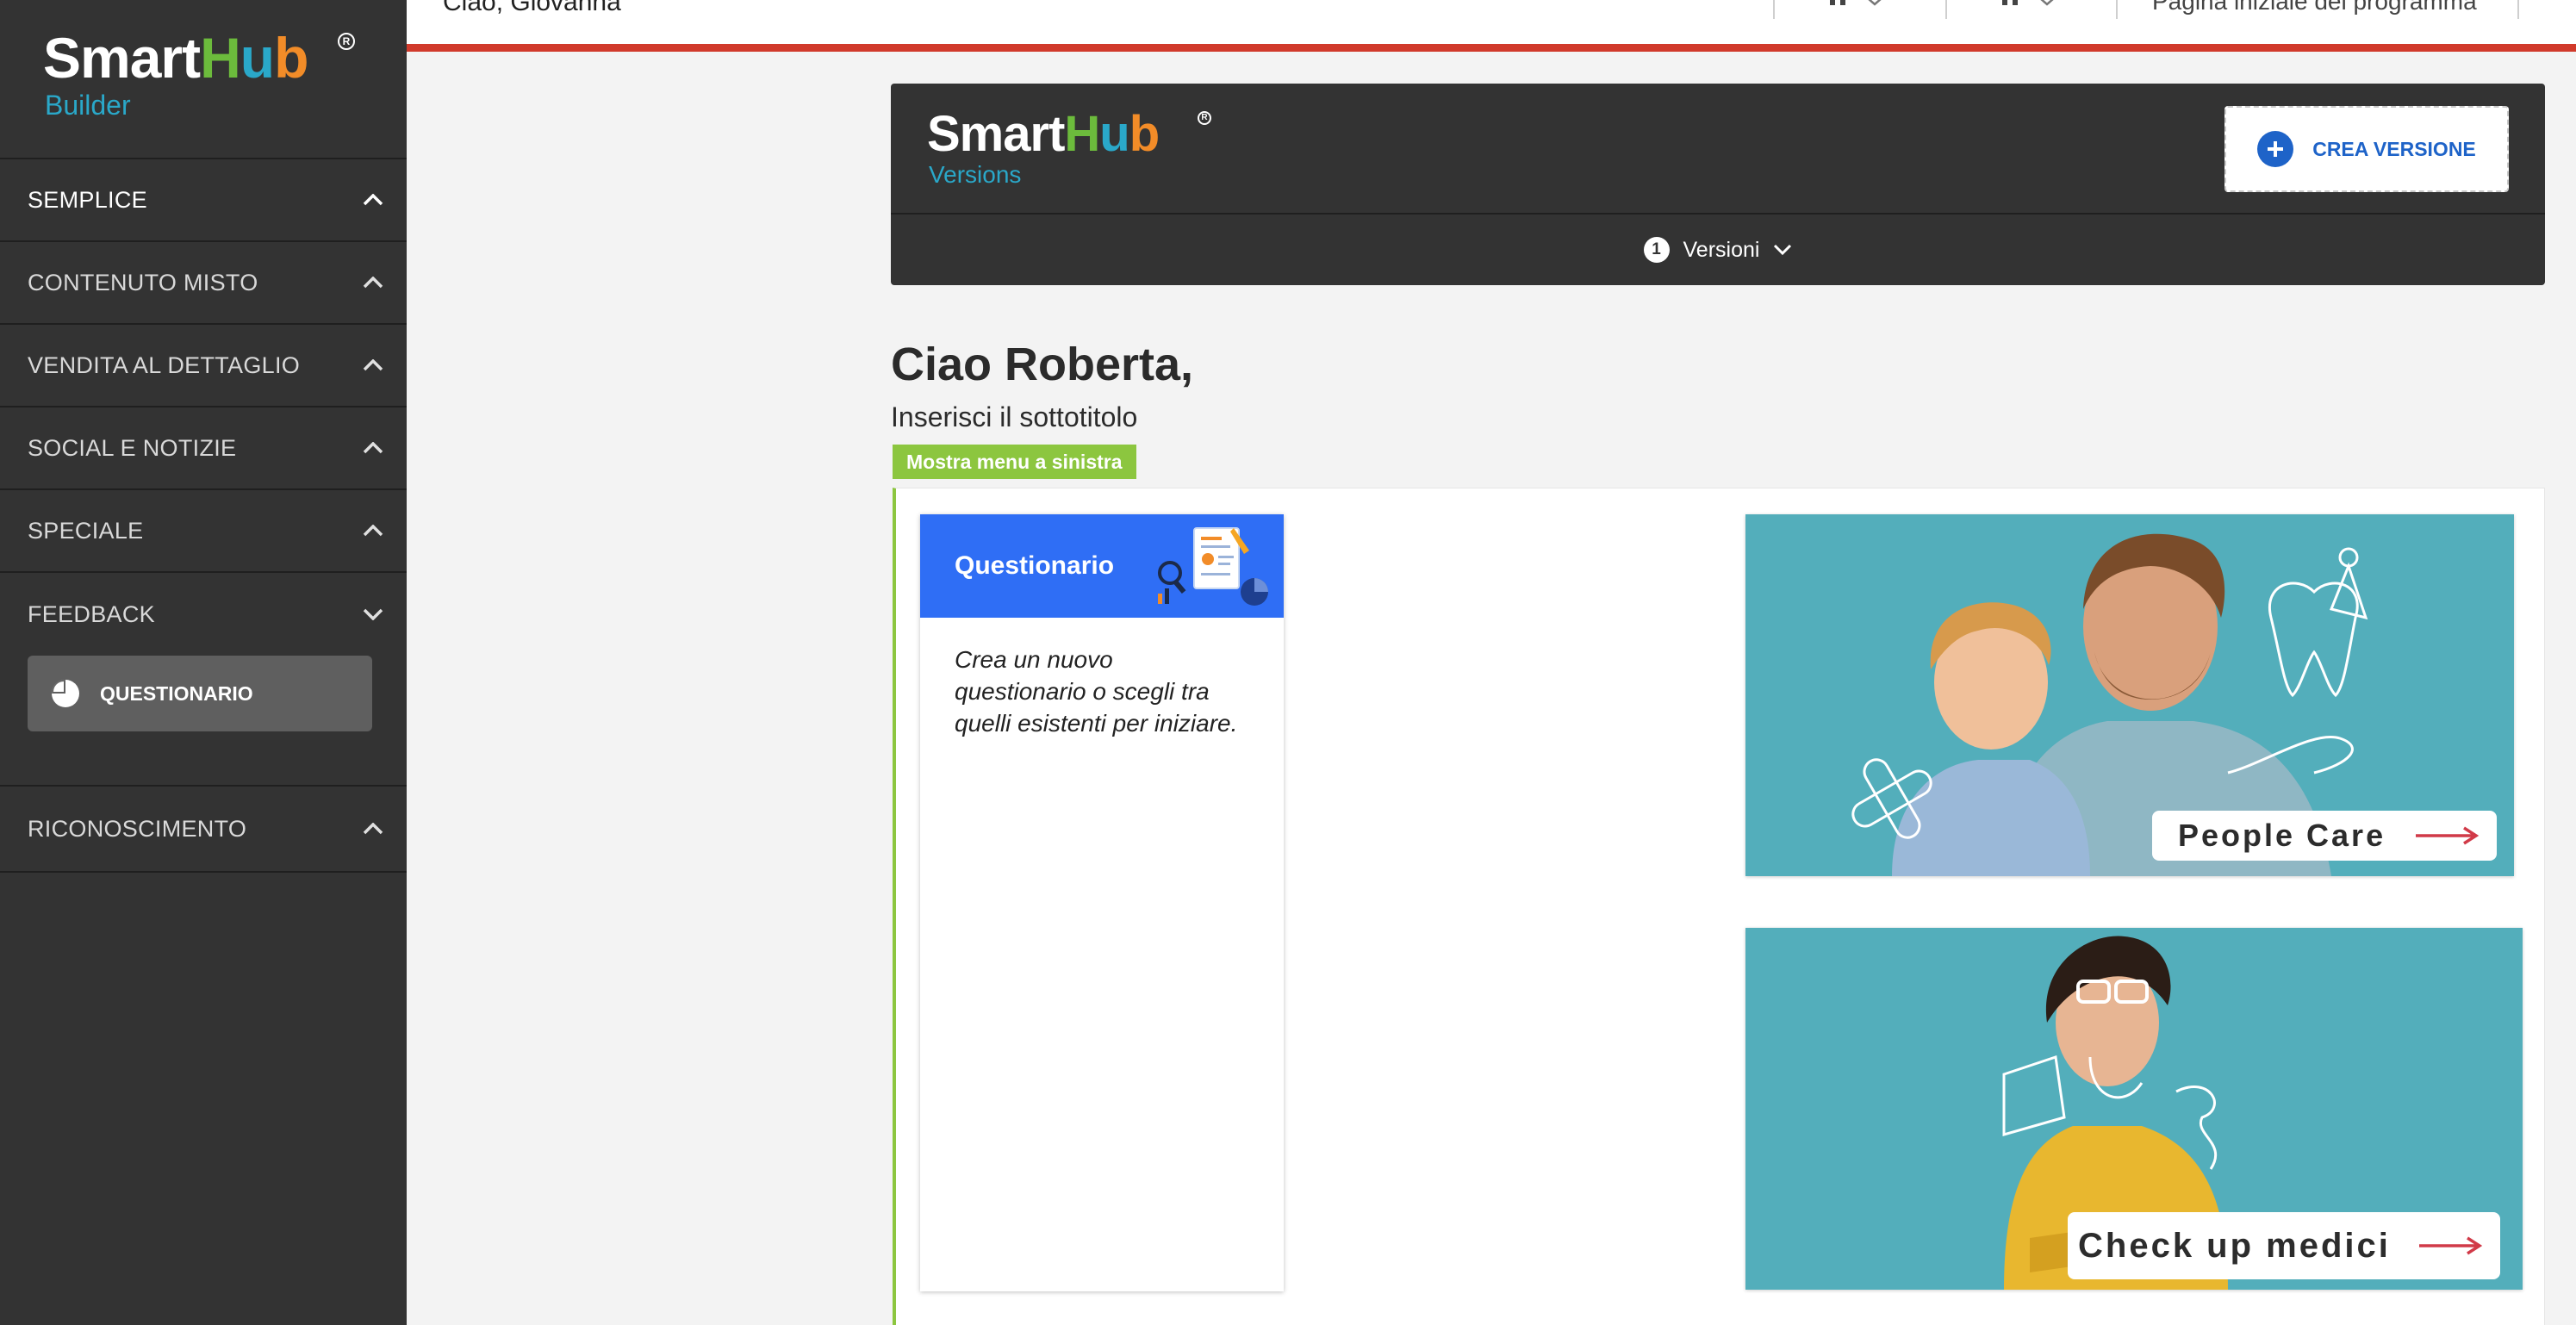 The width and height of the screenshot is (2576, 1325). I want to click on language-selector, so click(1856, 4).